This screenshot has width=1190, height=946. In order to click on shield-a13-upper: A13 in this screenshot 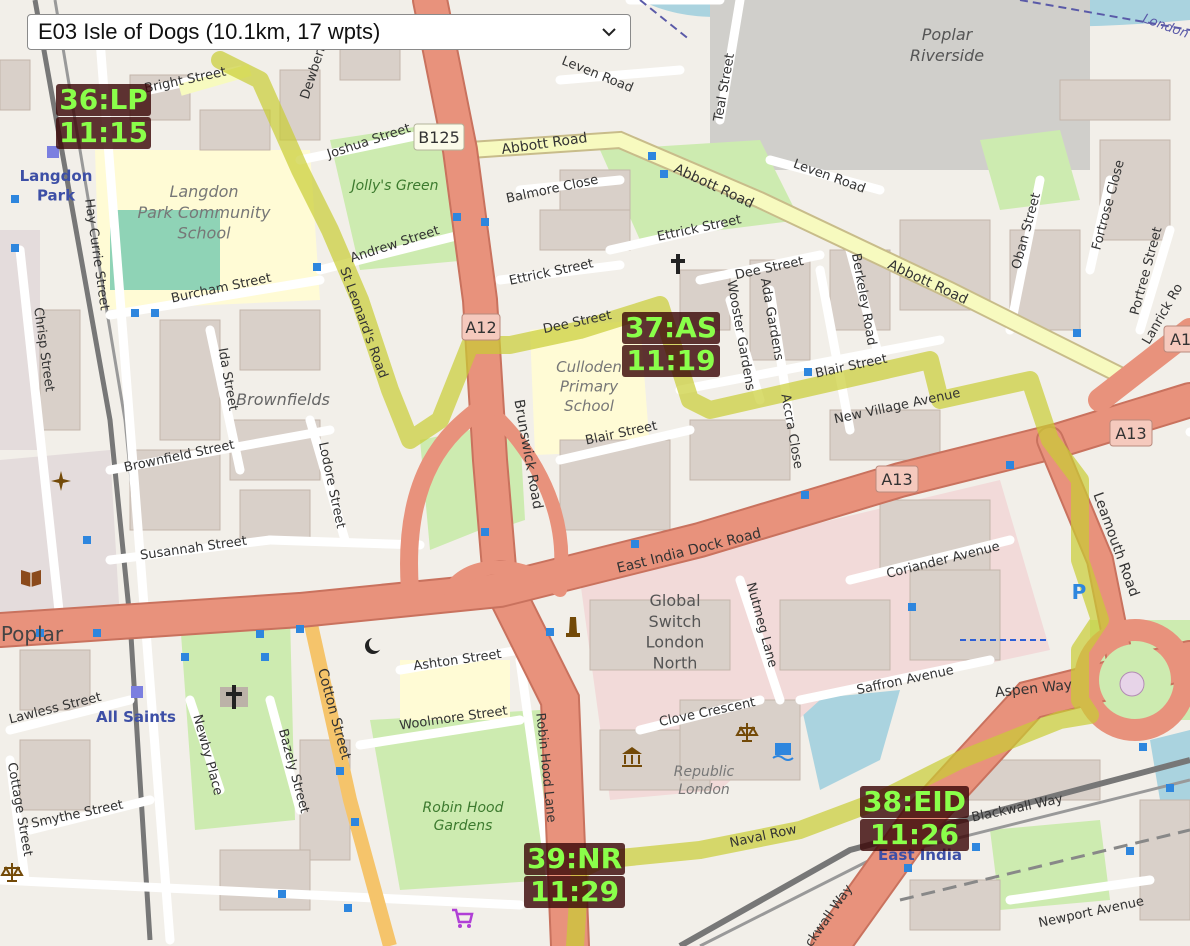, I will do `click(1130, 433)`.